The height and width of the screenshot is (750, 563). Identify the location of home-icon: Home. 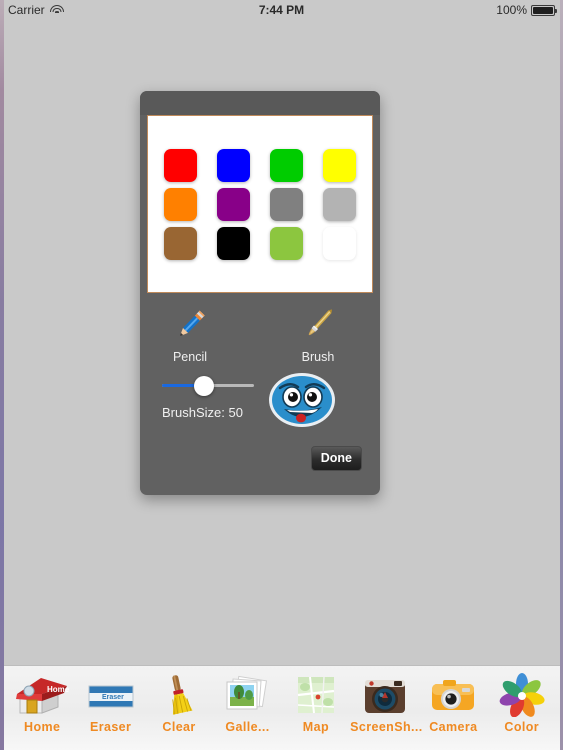
(42, 695).